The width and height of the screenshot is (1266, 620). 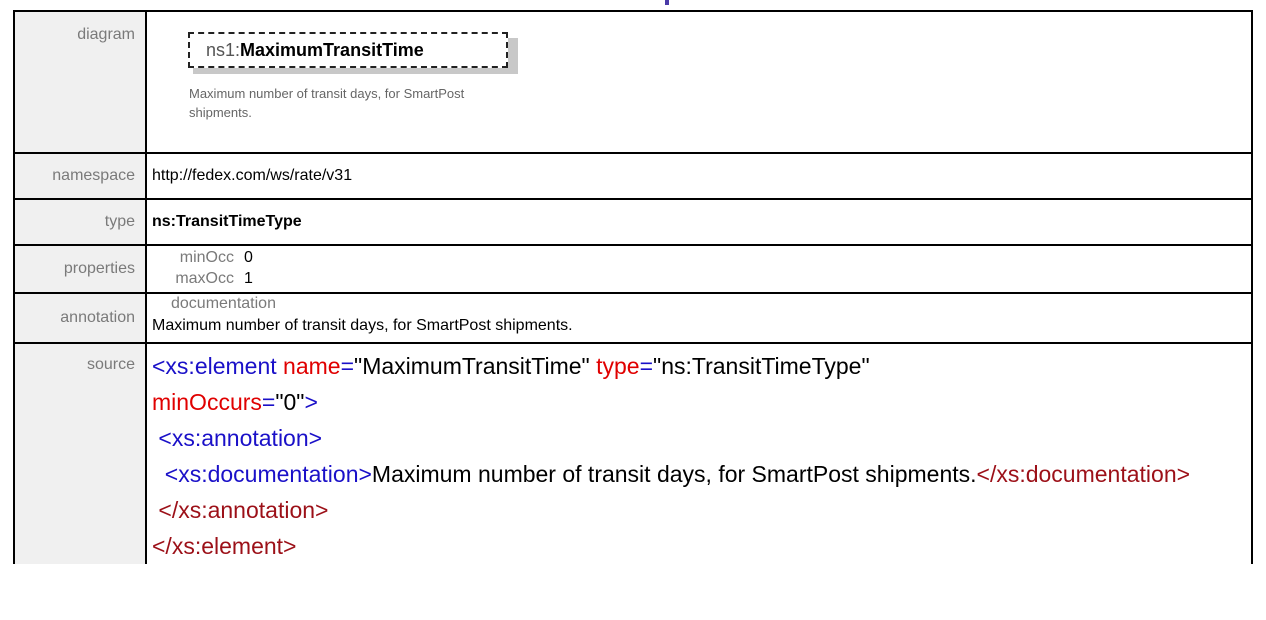 What do you see at coordinates (311, 402) in the screenshot?
I see `source-bracket: >` at bounding box center [311, 402].